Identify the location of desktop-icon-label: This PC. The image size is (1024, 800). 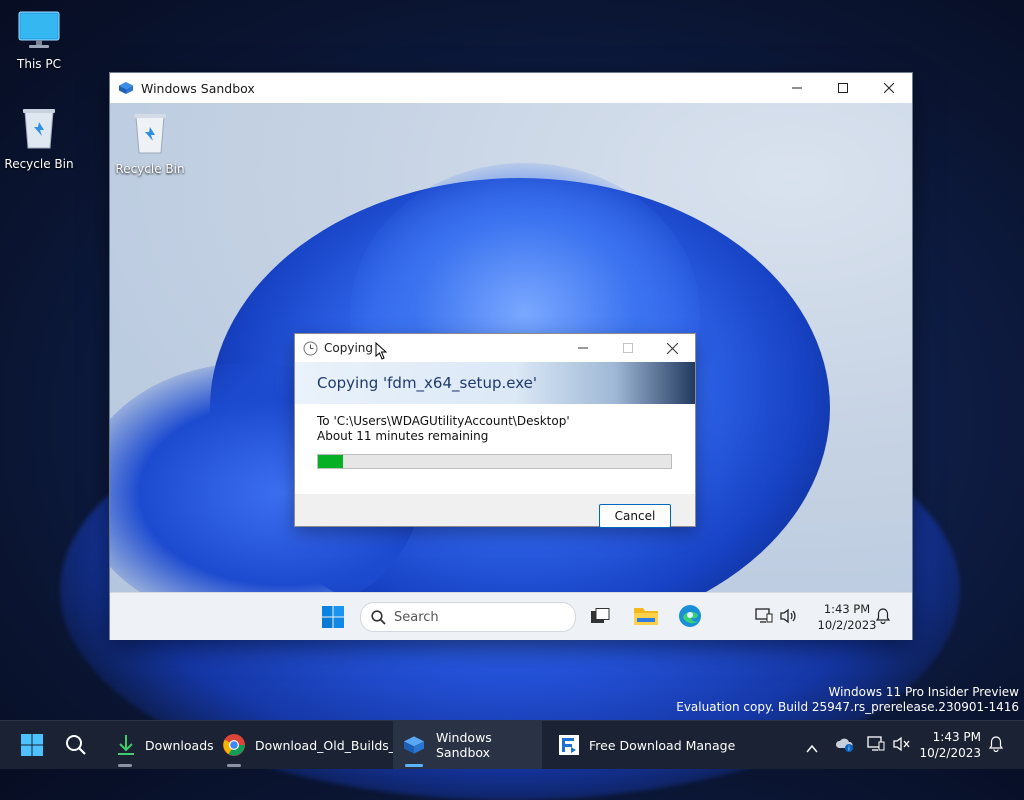
(39, 64).